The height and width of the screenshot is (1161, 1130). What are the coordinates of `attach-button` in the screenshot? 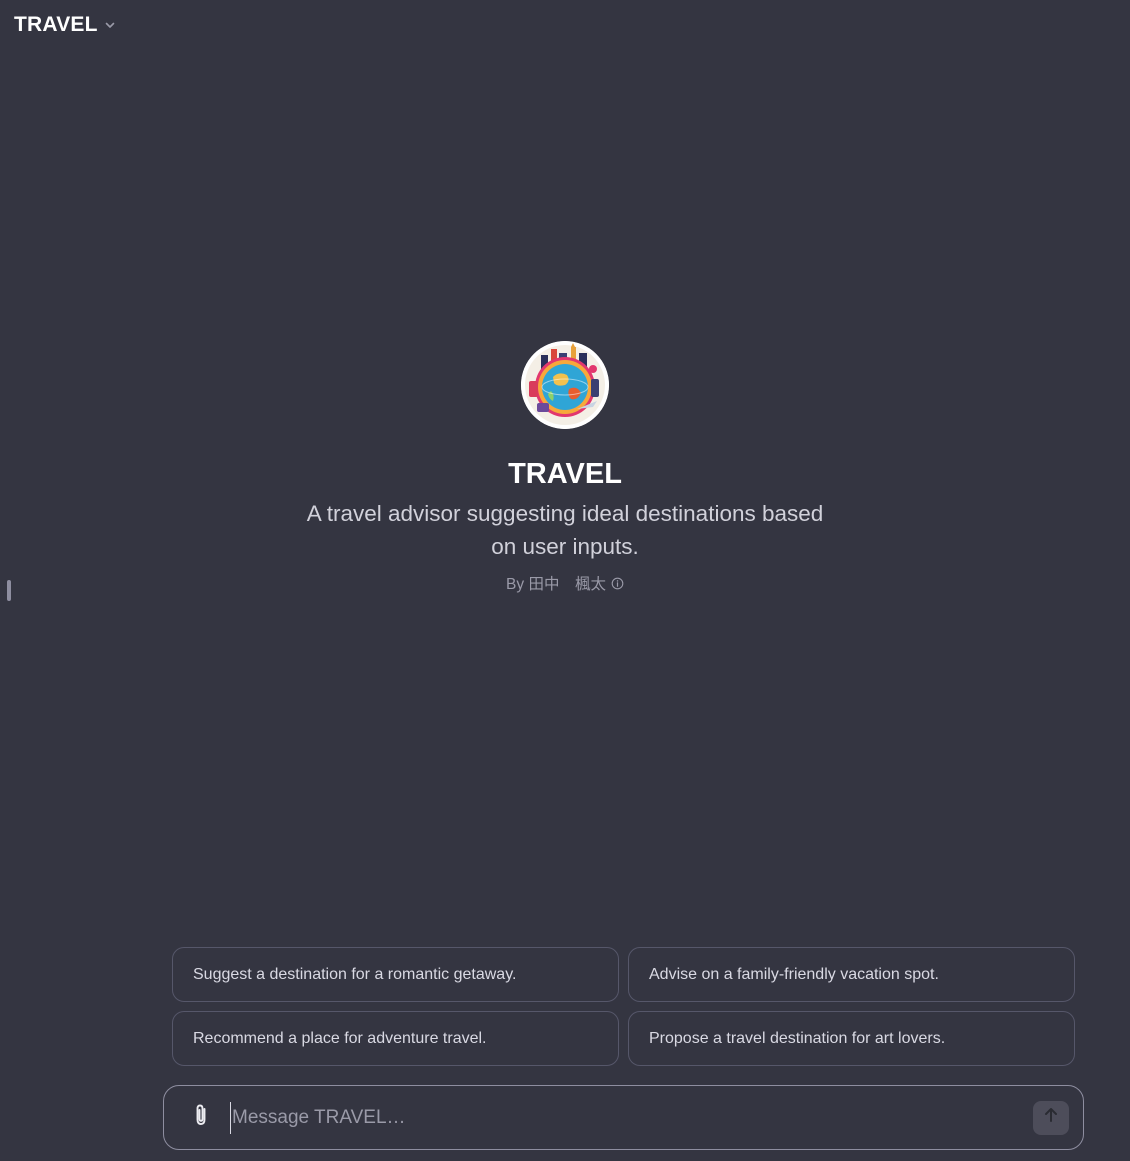 It's located at (201, 1118).